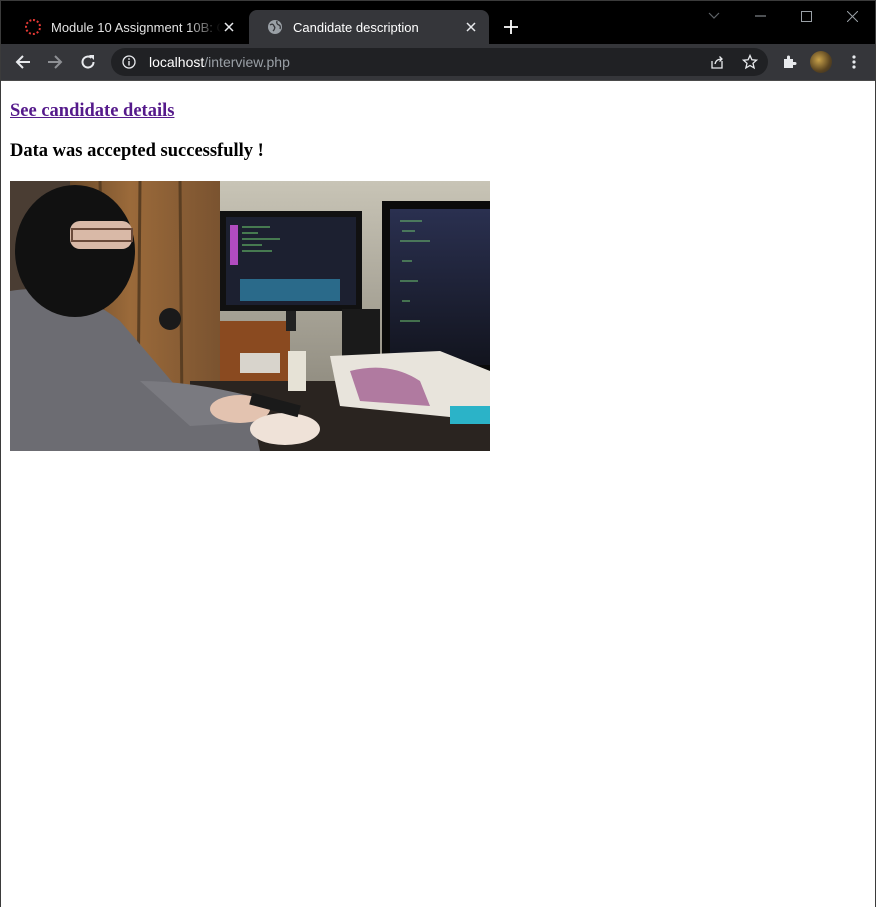 This screenshot has height=907, width=876. I want to click on minimize-button, so click(760, 16).